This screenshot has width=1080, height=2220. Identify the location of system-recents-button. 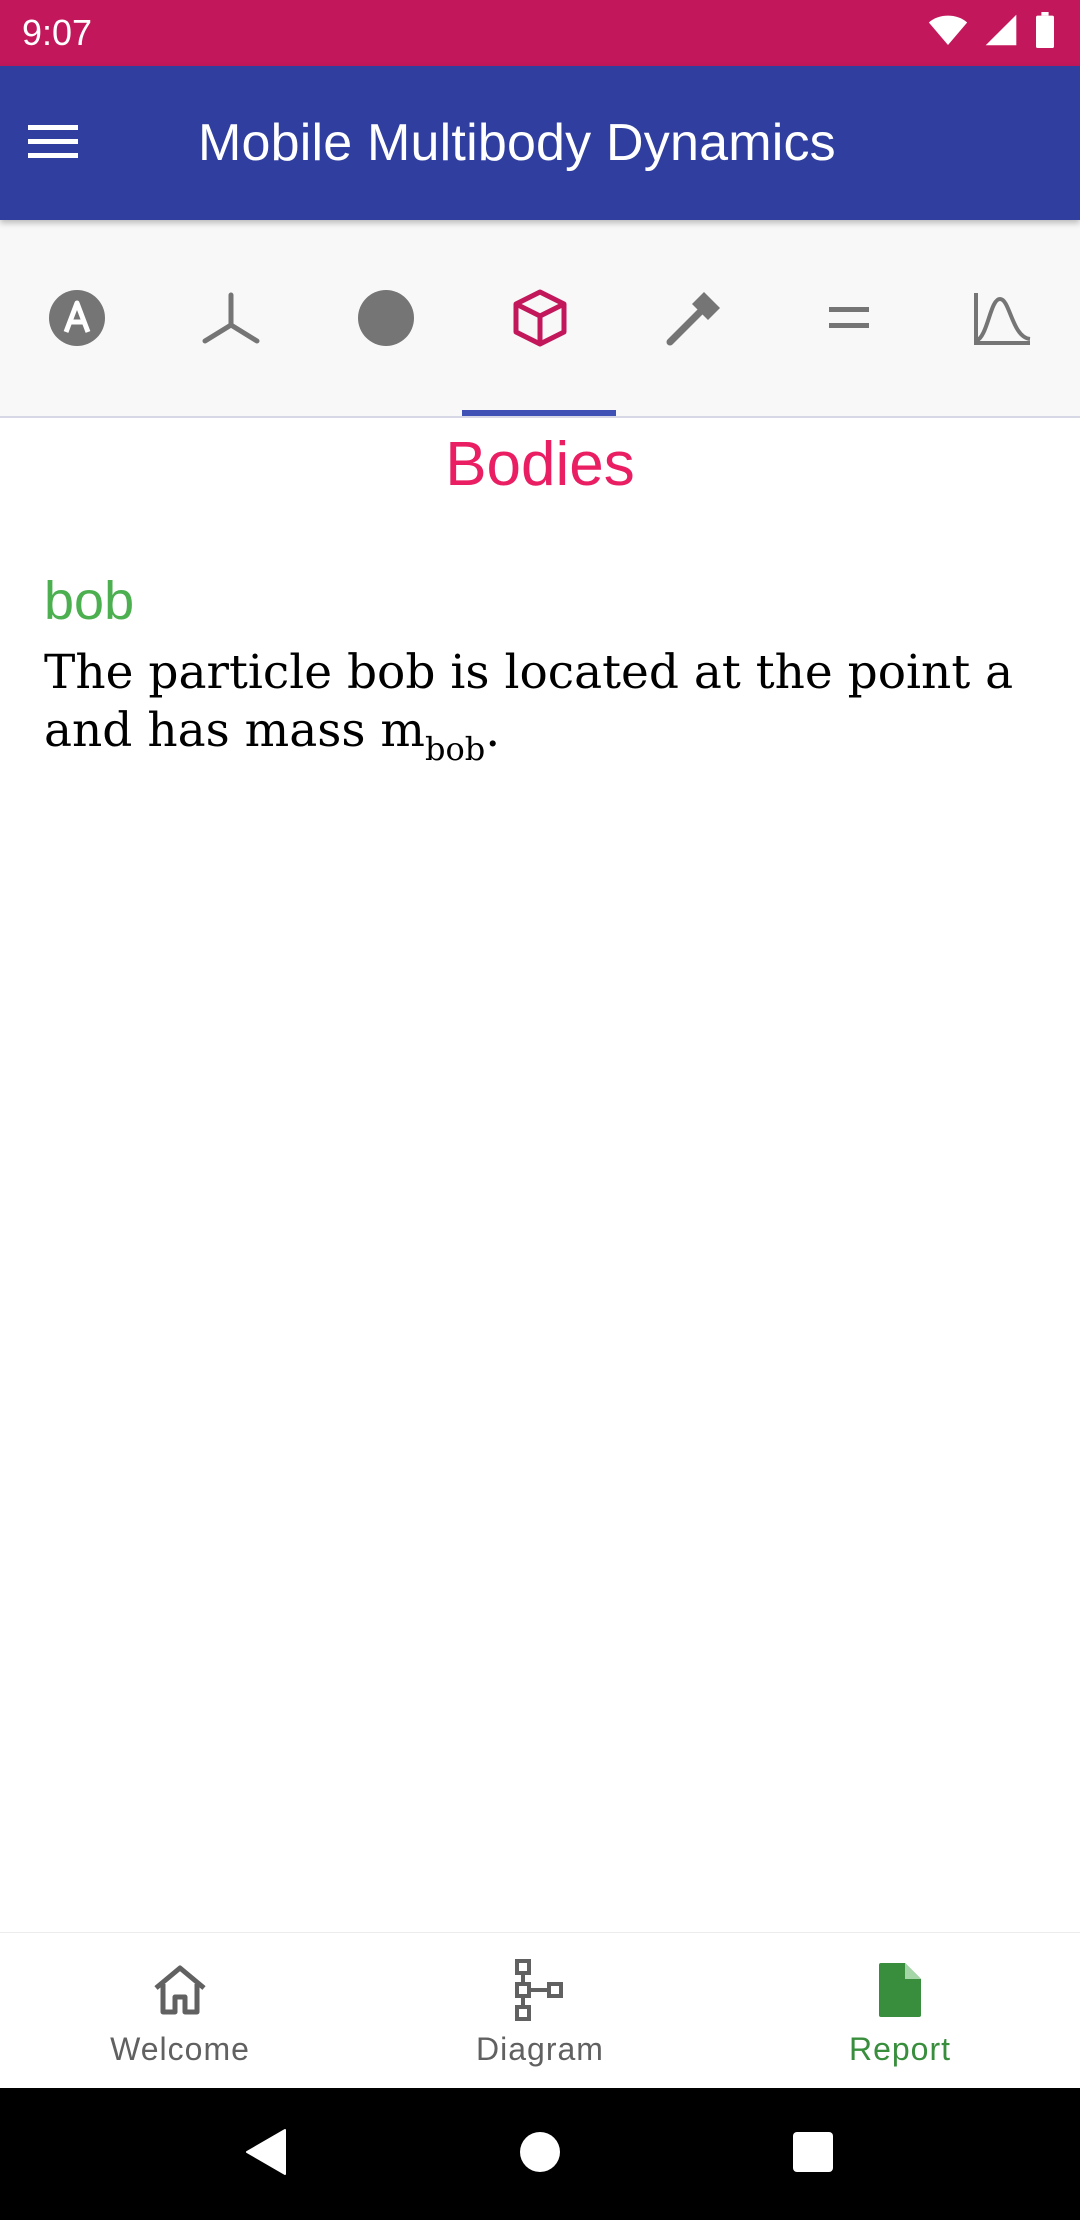
(813, 2154).